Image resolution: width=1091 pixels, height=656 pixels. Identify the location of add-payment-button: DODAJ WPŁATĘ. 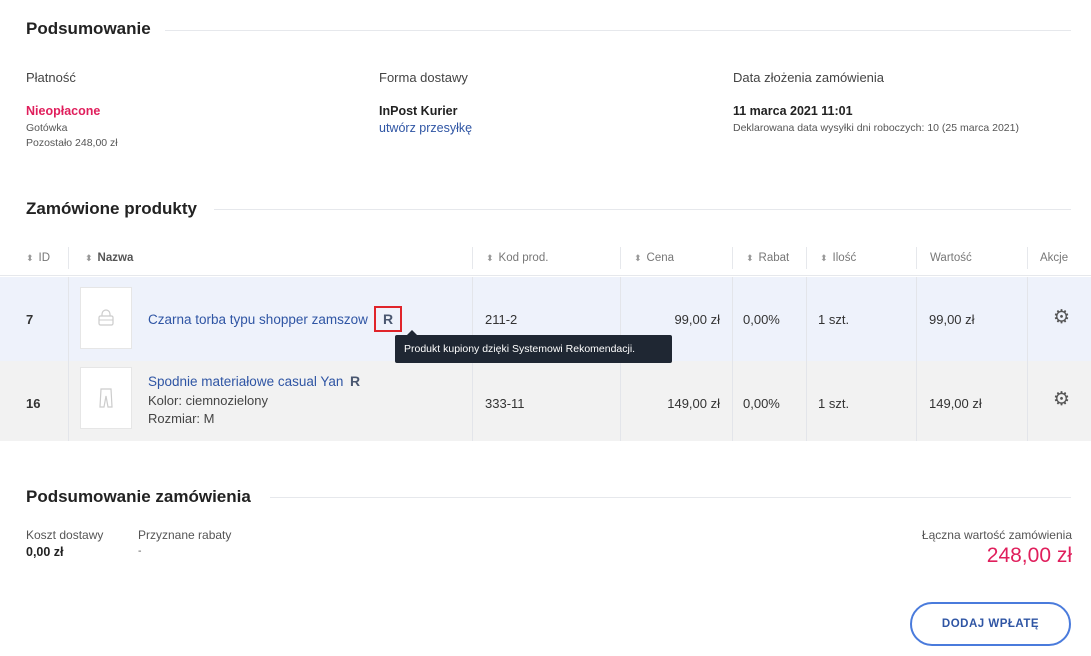
(990, 624).